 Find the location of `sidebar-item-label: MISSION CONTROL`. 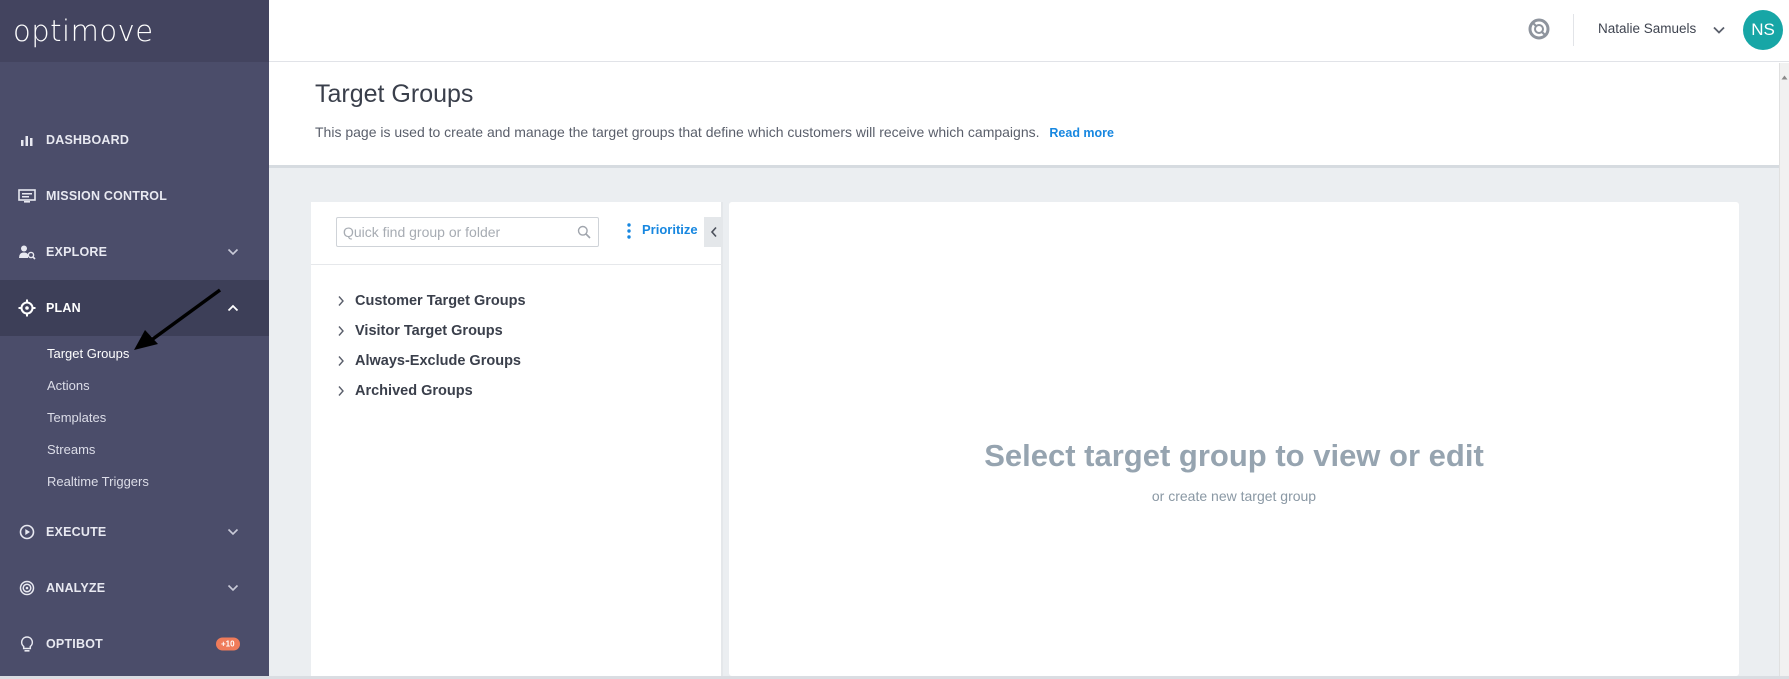

sidebar-item-label: MISSION CONTROL is located at coordinates (107, 196).